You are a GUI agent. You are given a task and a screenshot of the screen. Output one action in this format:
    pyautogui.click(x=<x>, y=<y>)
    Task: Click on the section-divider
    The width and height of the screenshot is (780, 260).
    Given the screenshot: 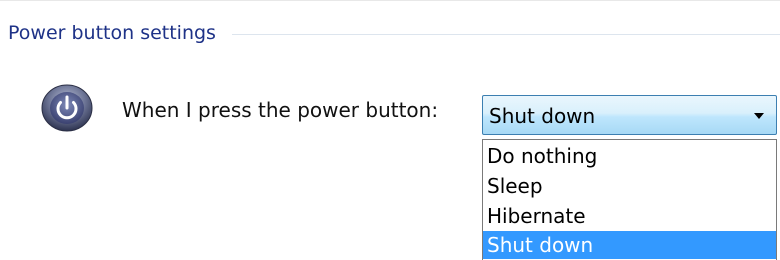 What is the action you would take?
    pyautogui.click(x=505, y=34)
    